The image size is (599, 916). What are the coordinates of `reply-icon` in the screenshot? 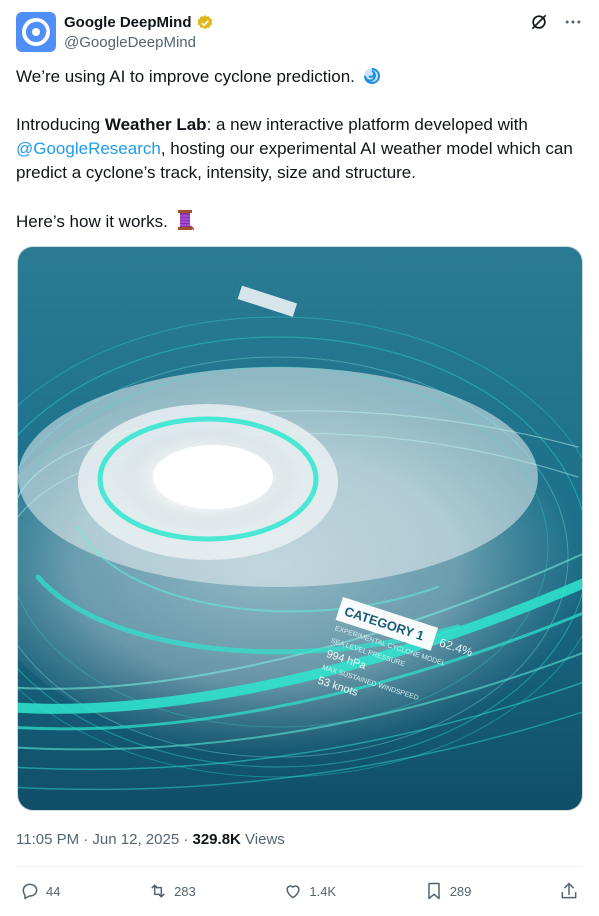 It's located at (30, 891).